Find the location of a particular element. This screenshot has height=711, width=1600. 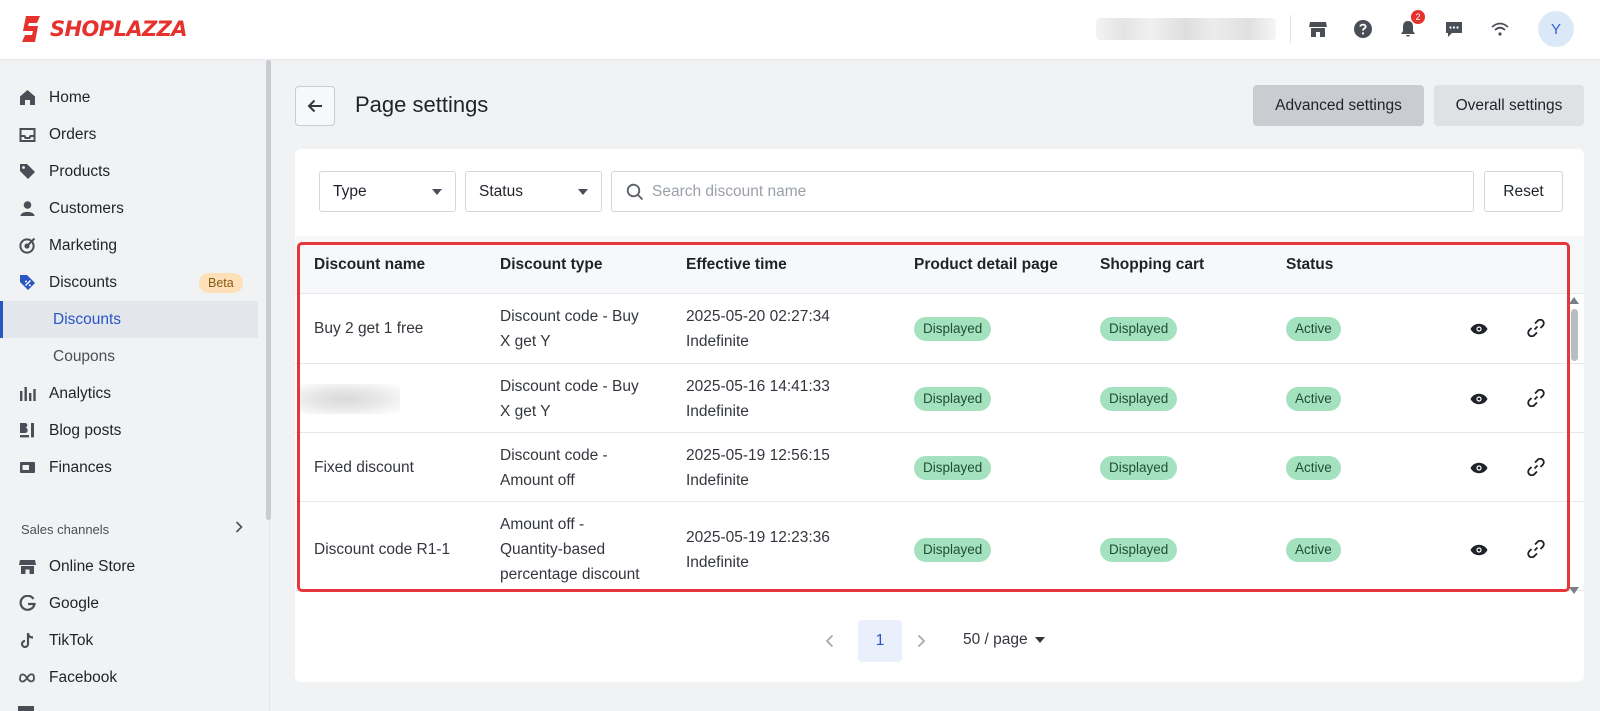

page-number-button: 1 is located at coordinates (880, 641).